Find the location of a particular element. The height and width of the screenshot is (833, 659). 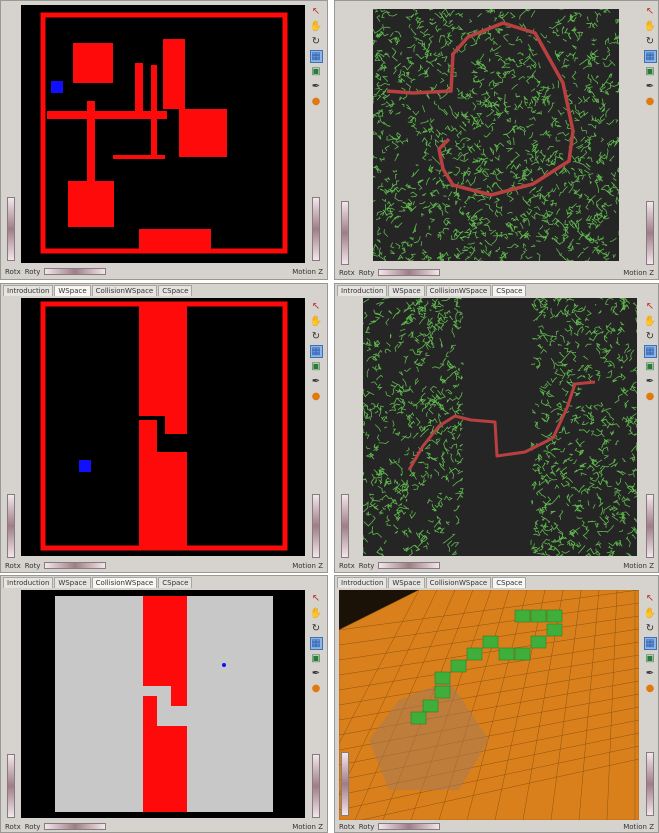

toolbar: ↖ ✋ ↻ ▦ ▣ ✒ ● is located at coordinates (316, 351).